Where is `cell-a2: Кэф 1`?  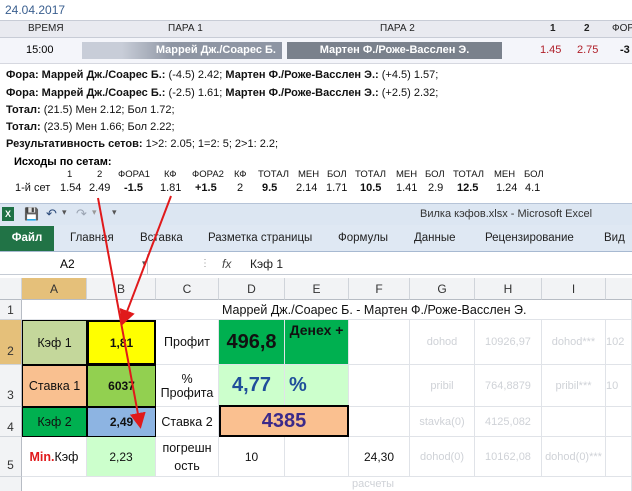
cell-a2: Кэф 1 is located at coordinates (54, 342).